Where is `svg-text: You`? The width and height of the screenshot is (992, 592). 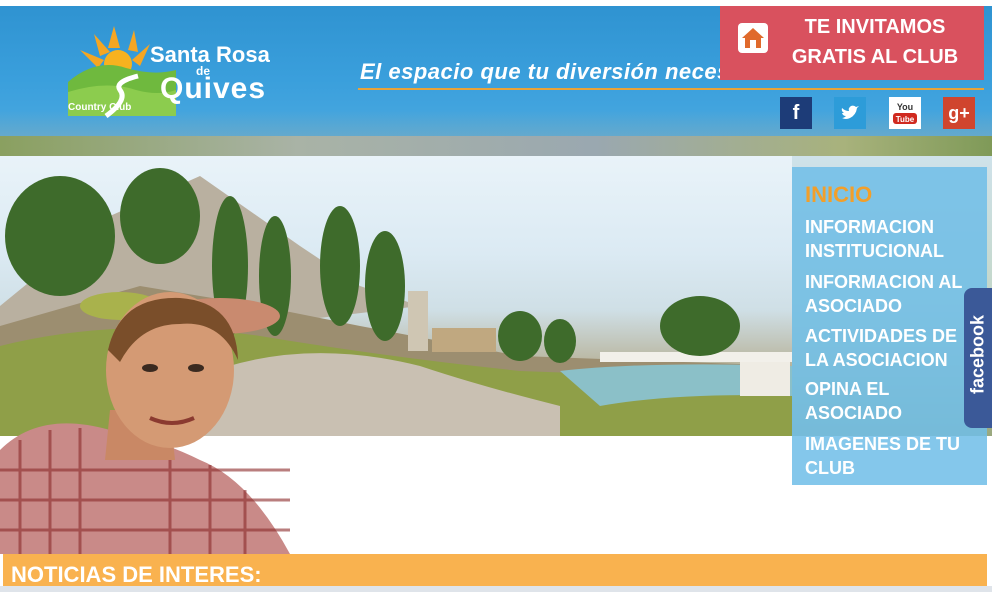
svg-text: You is located at coordinates (905, 107).